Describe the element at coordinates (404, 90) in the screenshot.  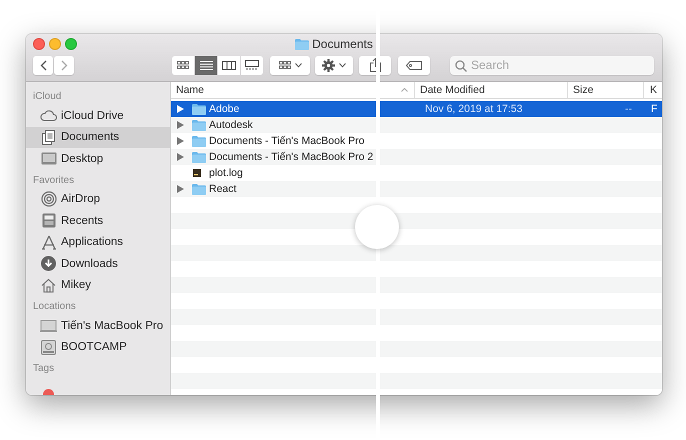
I see `sort-chevron-icon` at that location.